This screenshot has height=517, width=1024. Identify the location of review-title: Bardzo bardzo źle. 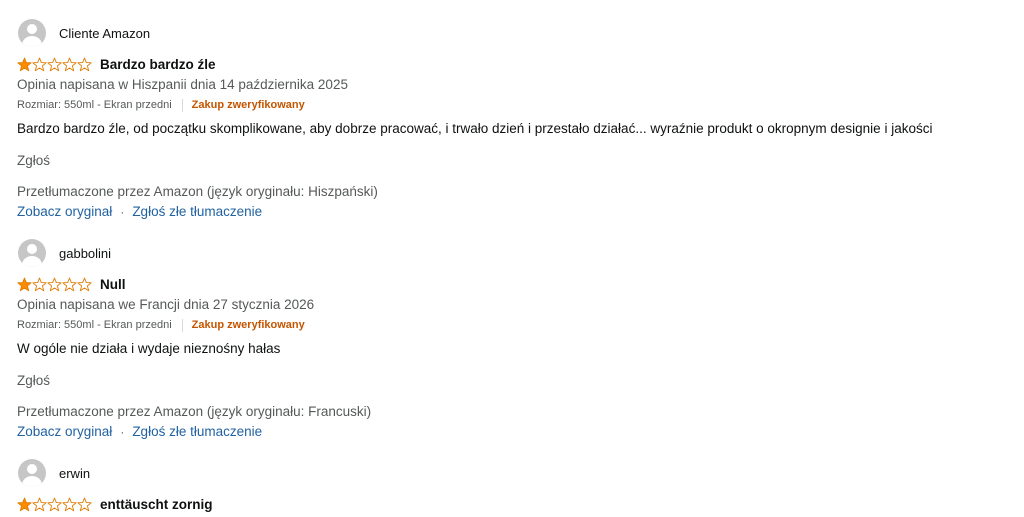
(158, 64).